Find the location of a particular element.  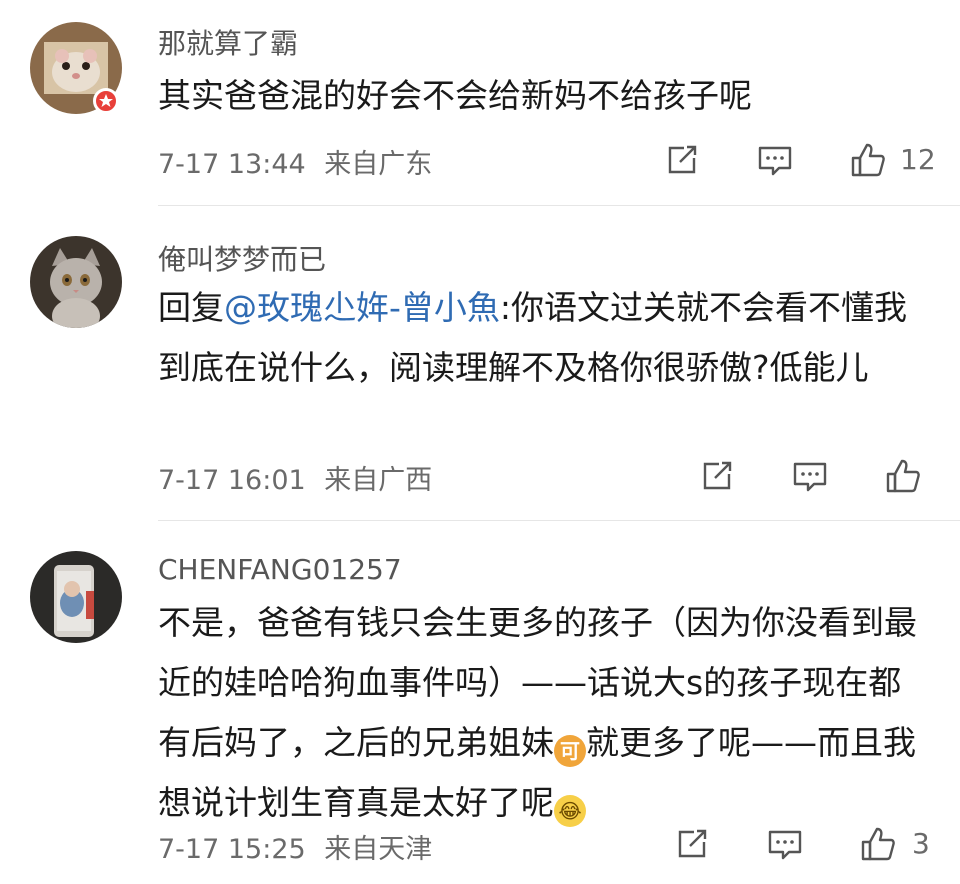

avatar-cat-image is located at coordinates (76, 282).